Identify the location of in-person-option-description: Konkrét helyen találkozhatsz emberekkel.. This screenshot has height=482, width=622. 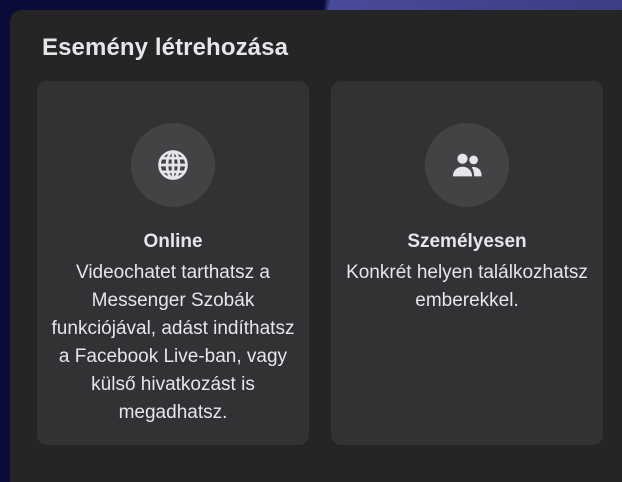
(467, 286).